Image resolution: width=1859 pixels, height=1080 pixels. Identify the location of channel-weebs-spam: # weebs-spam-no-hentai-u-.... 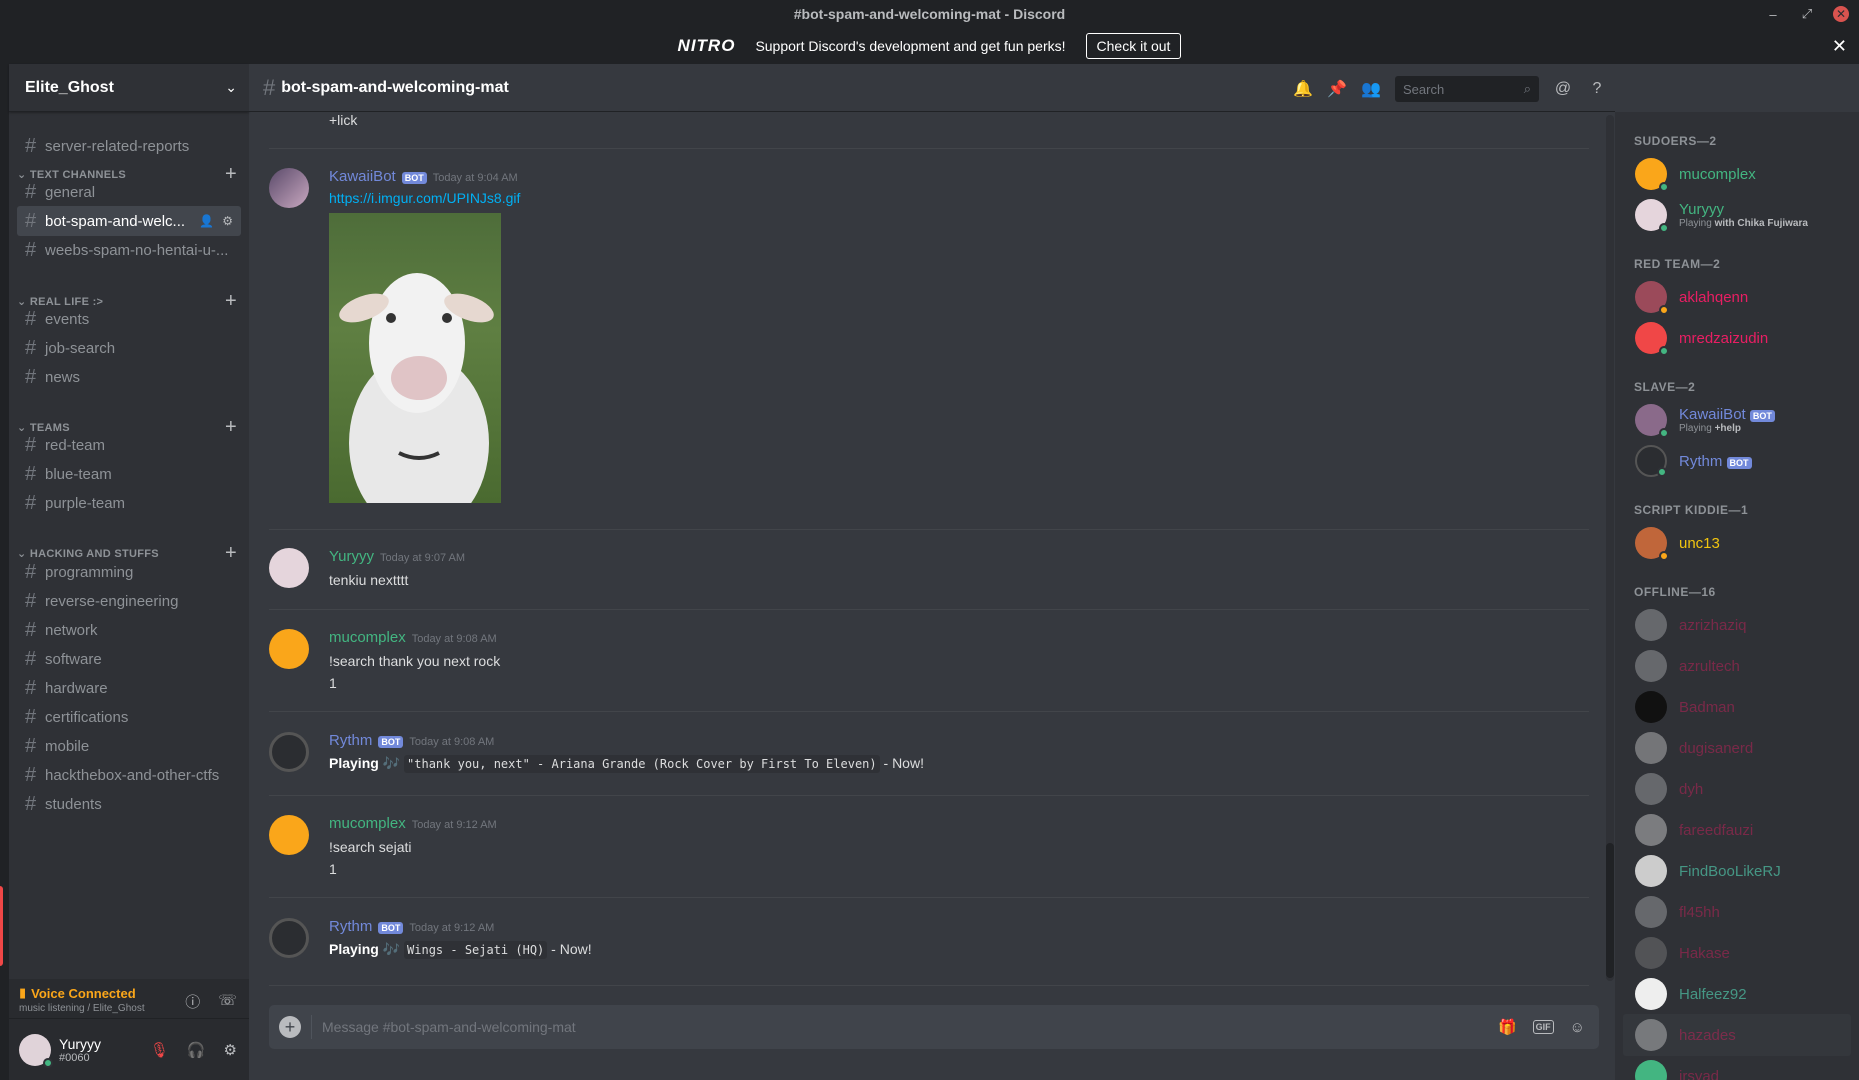
(129, 250).